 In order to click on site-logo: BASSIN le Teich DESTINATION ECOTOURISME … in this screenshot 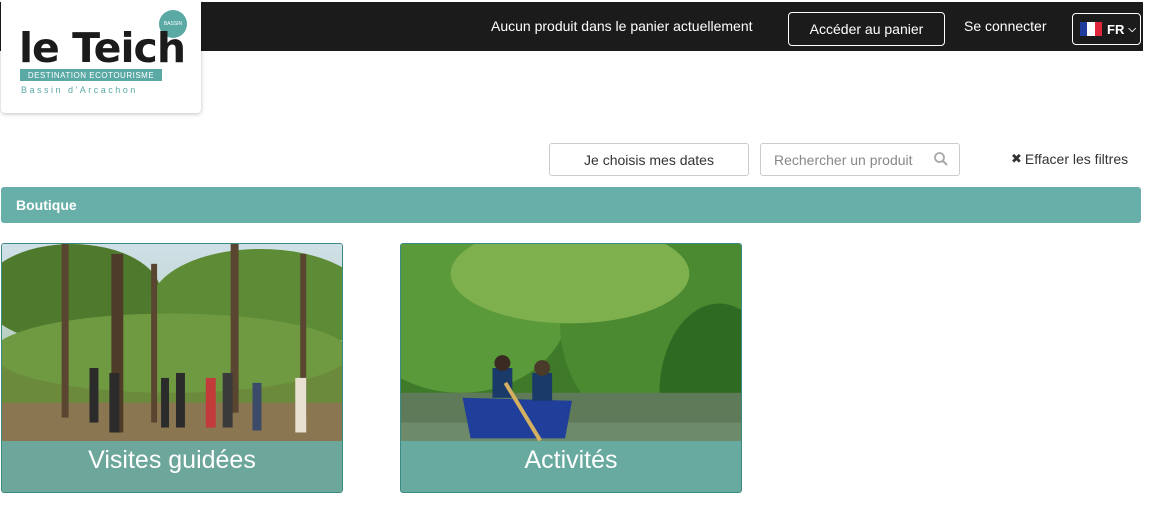, I will do `click(101, 56)`.